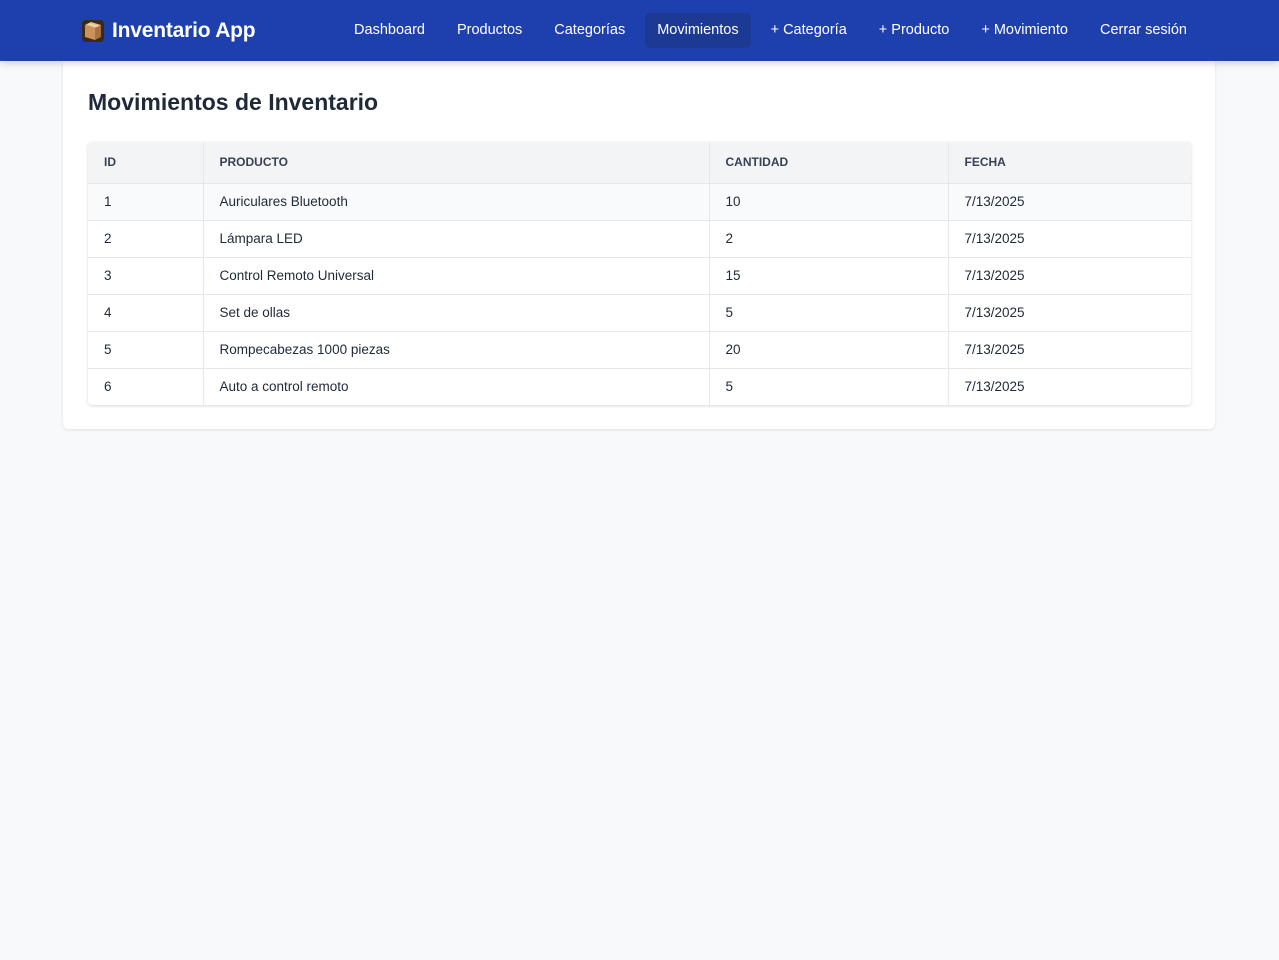 The image size is (1279, 960). Describe the element at coordinates (146, 163) in the screenshot. I see `column-header-id: ID` at that location.